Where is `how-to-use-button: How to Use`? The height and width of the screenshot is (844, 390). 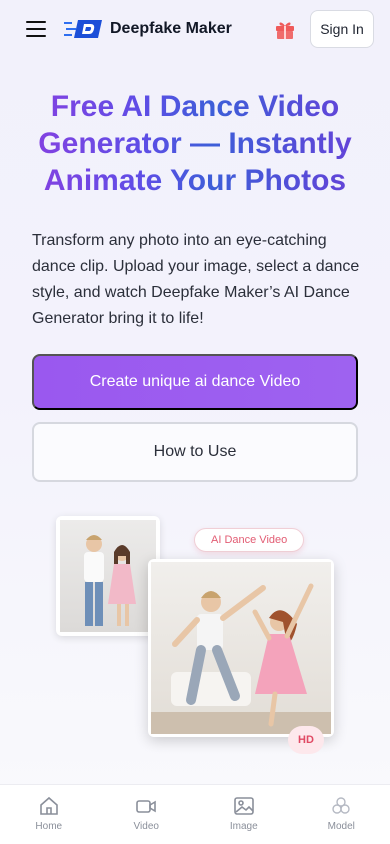 how-to-use-button: How to Use is located at coordinates (195, 452).